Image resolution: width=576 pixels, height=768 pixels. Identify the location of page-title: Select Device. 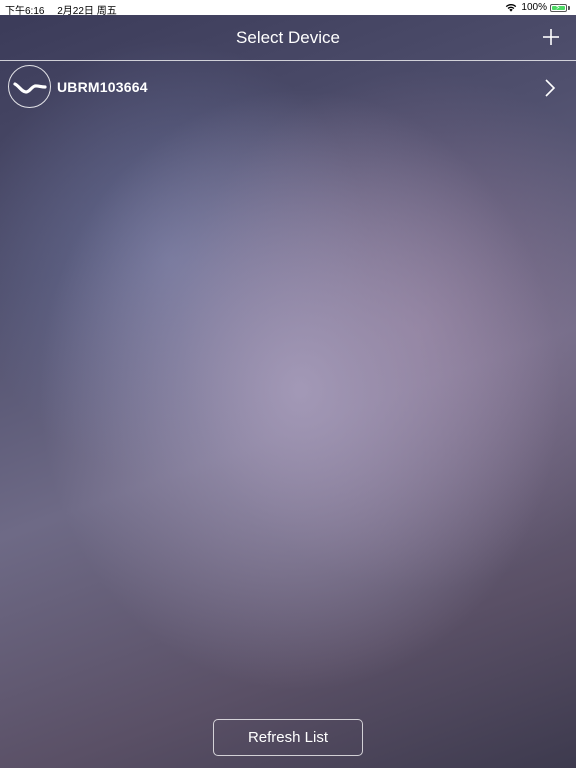
(288, 37).